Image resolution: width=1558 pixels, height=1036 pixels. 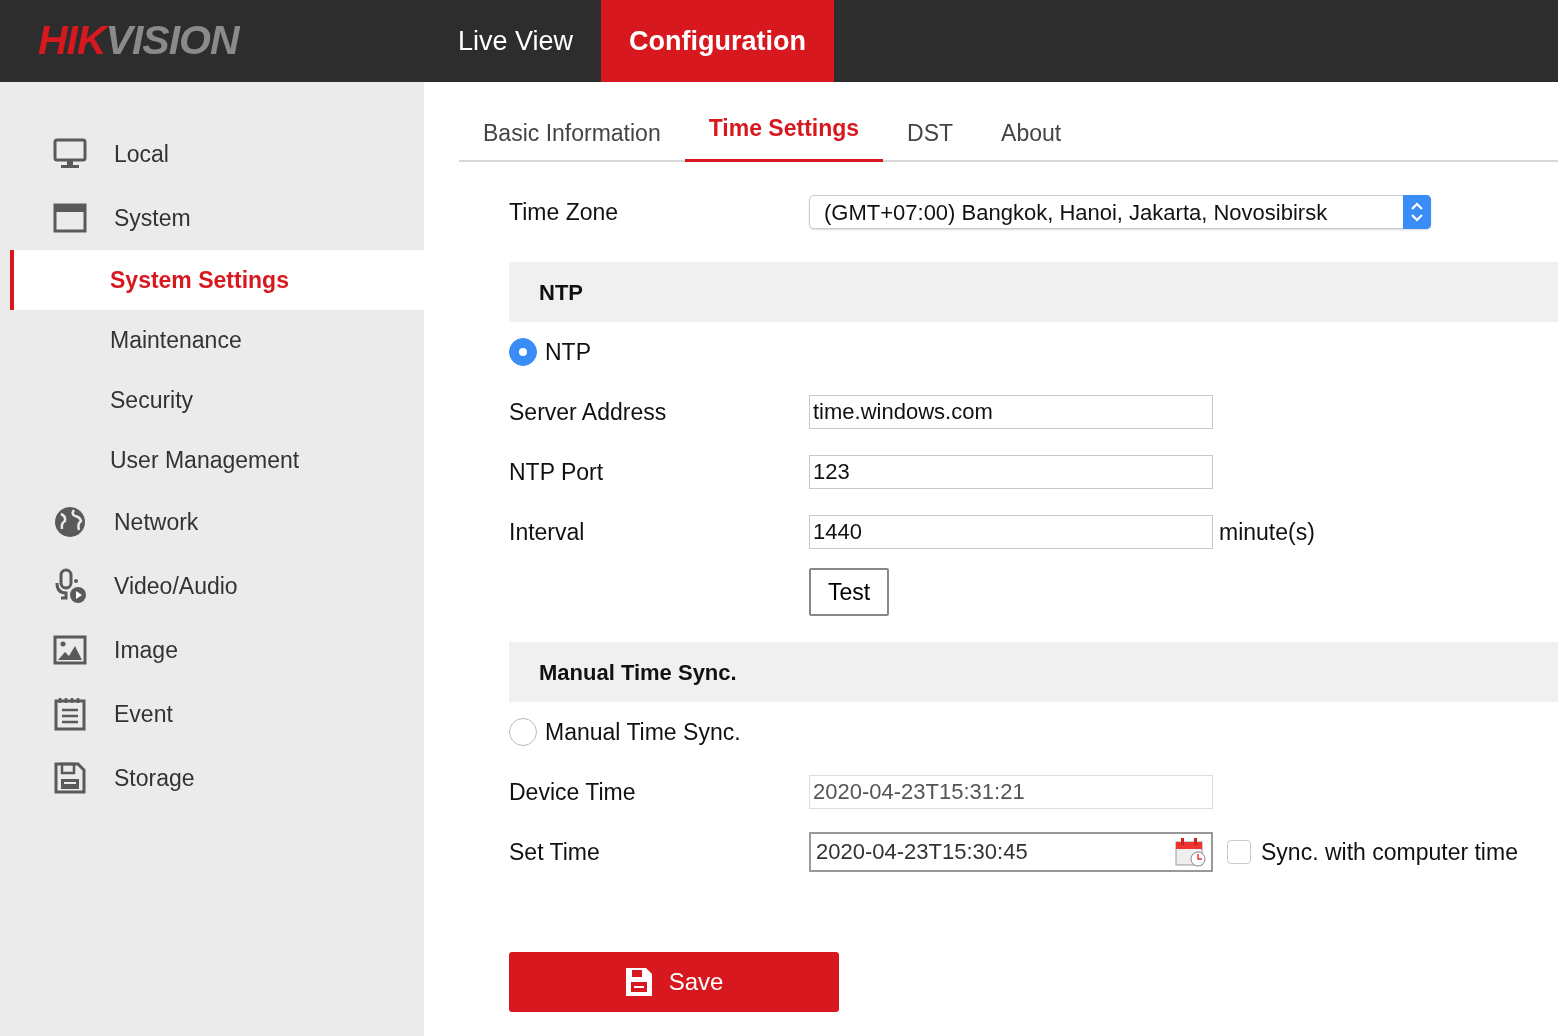 I want to click on notepad-icon, so click(x=70, y=714).